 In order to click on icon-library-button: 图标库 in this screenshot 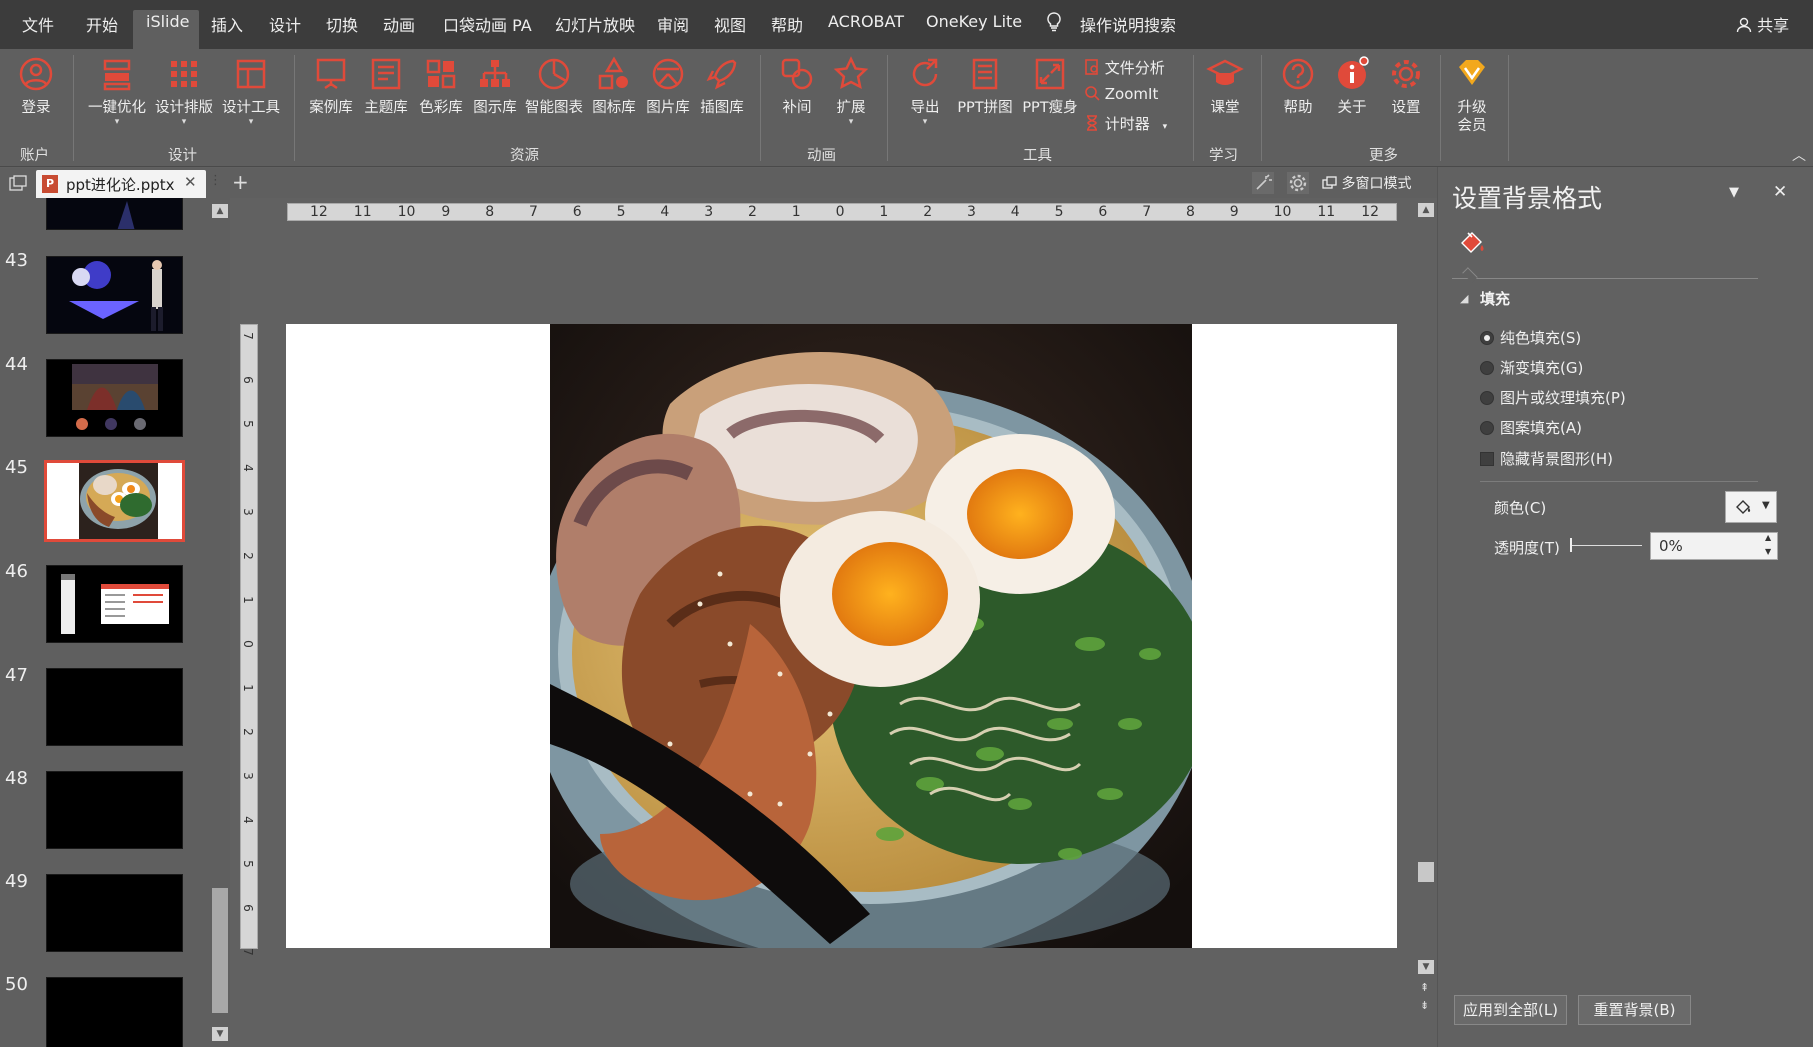, I will do `click(614, 86)`.